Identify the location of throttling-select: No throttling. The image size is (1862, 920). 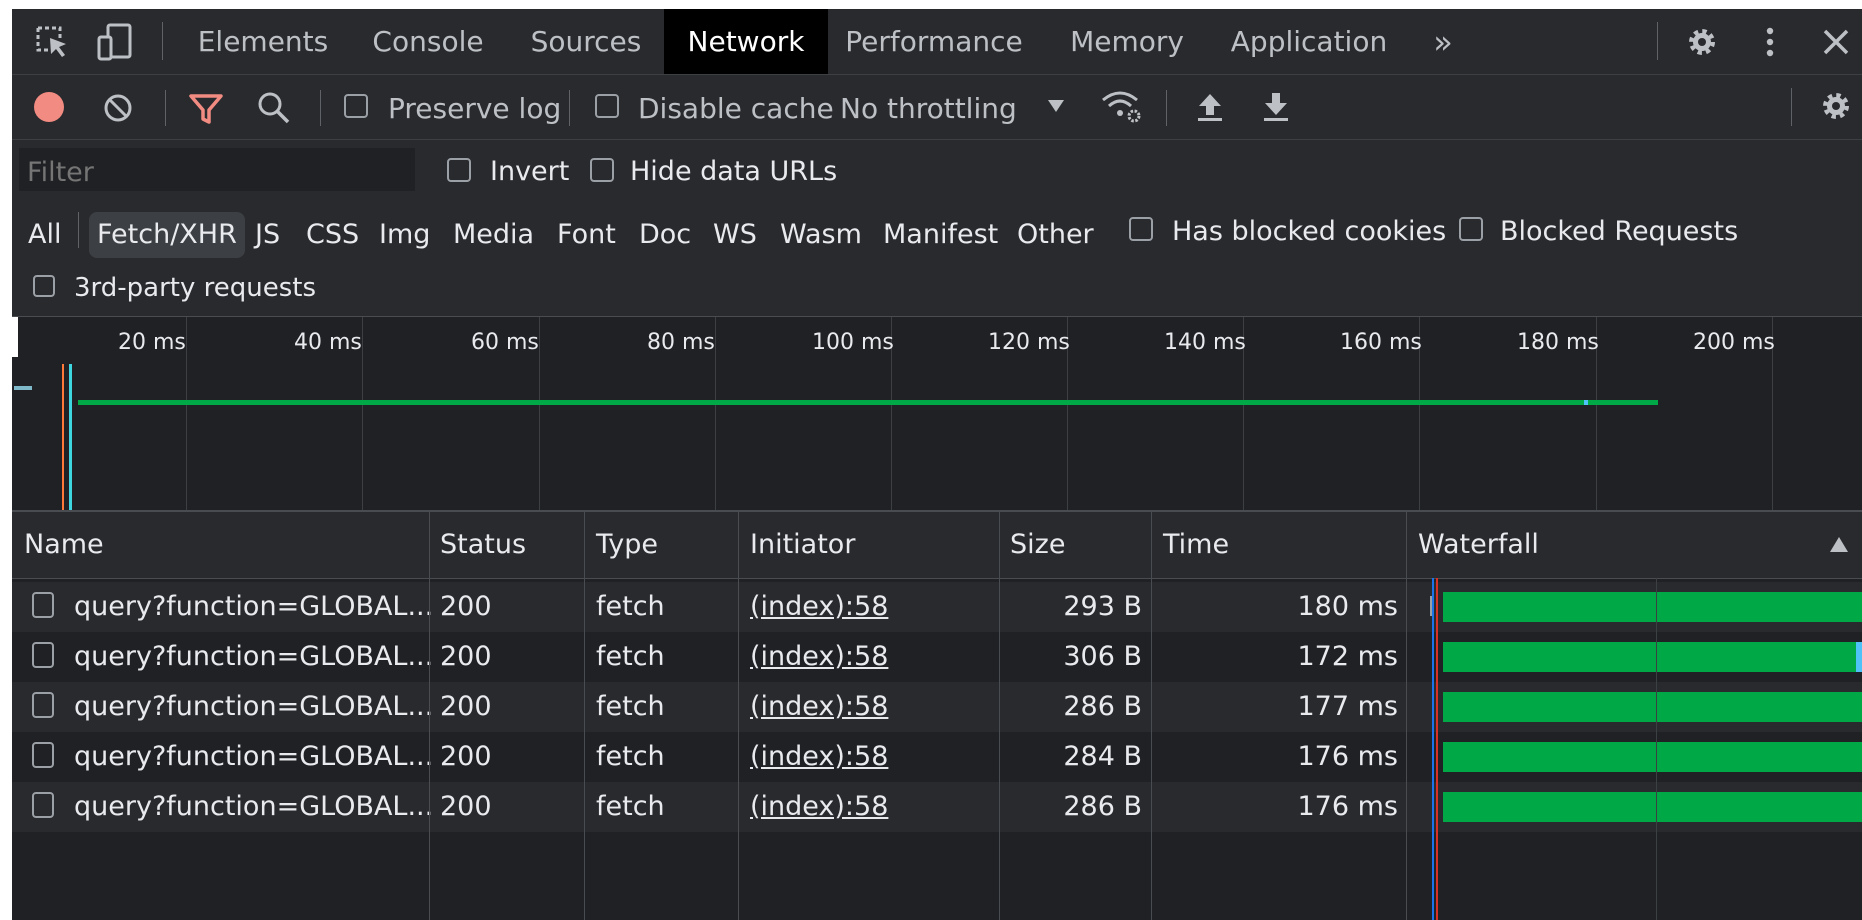
(928, 109).